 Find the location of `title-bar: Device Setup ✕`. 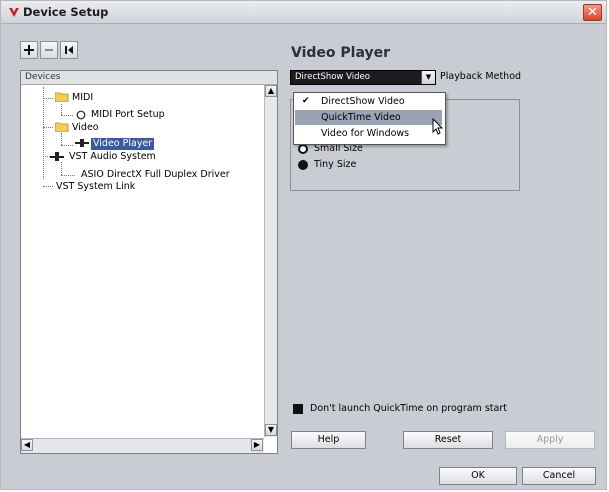

title-bar: Device Setup ✕ is located at coordinates (303, 12).